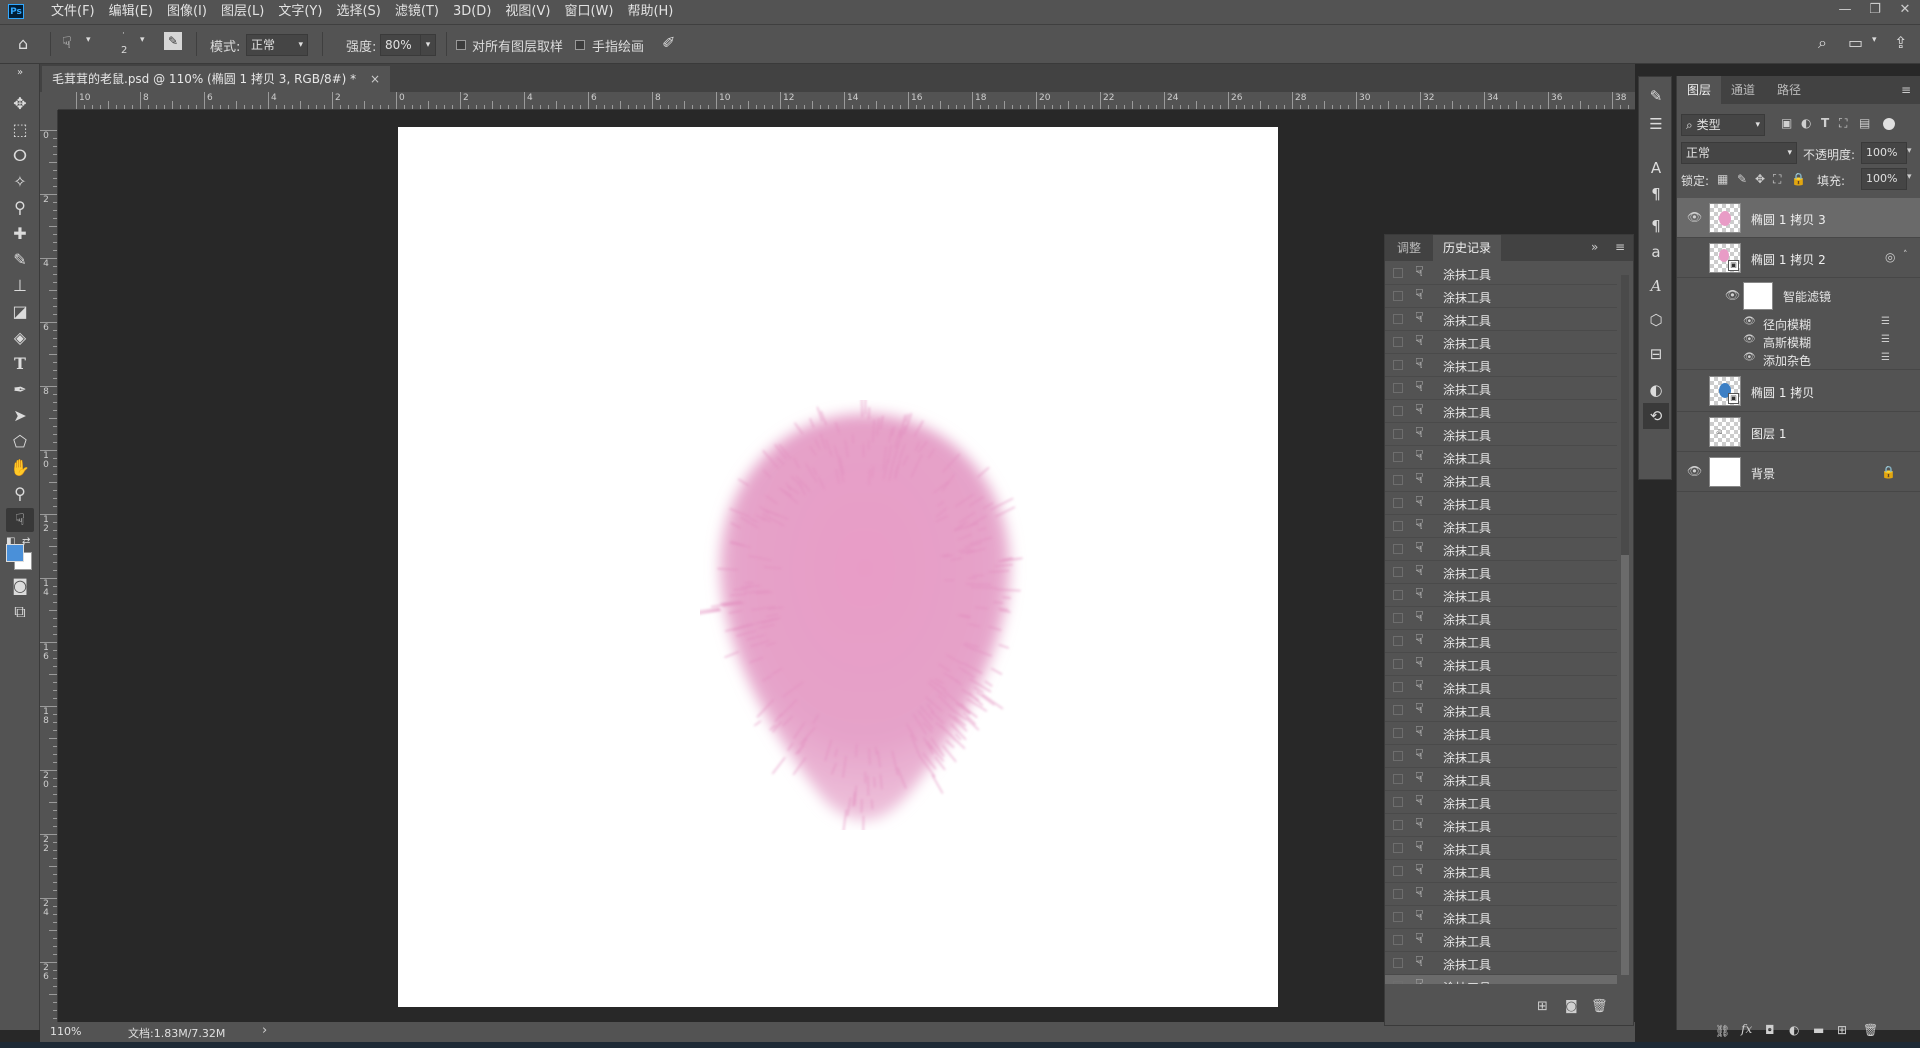 The height and width of the screenshot is (1048, 1920). Describe the element at coordinates (1656, 96) in the screenshot. I see `brush-panel-icon: ✎` at that location.